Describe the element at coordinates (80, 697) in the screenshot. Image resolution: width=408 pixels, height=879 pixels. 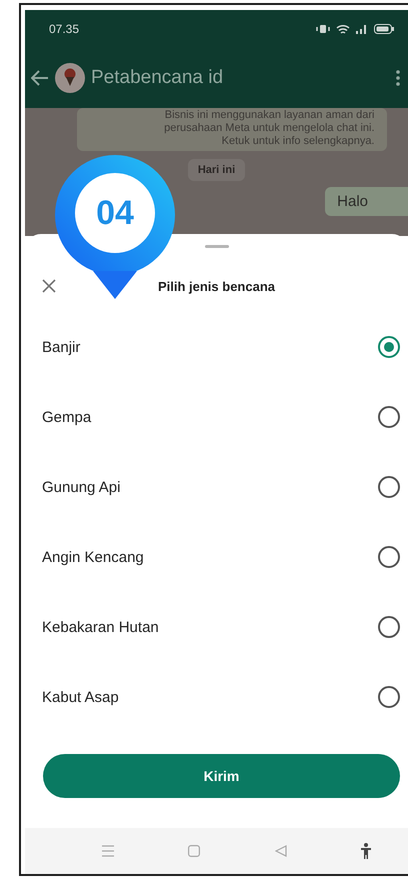
I see `option-label: Kabut Asap` at that location.